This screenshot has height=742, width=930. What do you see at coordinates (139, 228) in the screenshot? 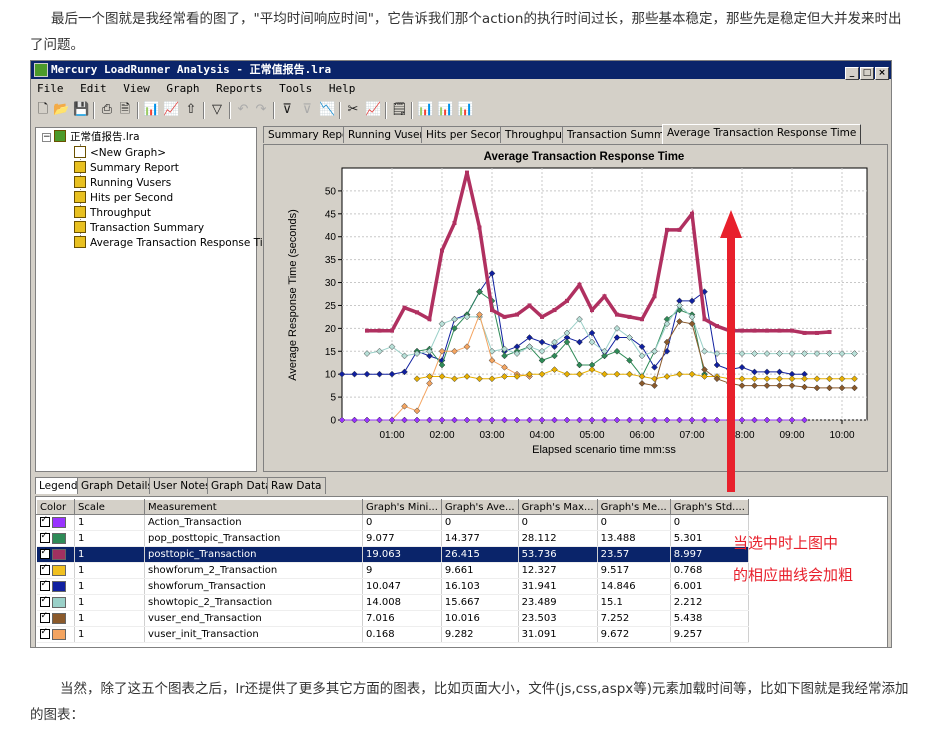
I see `tree-item-transaction-summary: Transaction Summary` at bounding box center [139, 228].